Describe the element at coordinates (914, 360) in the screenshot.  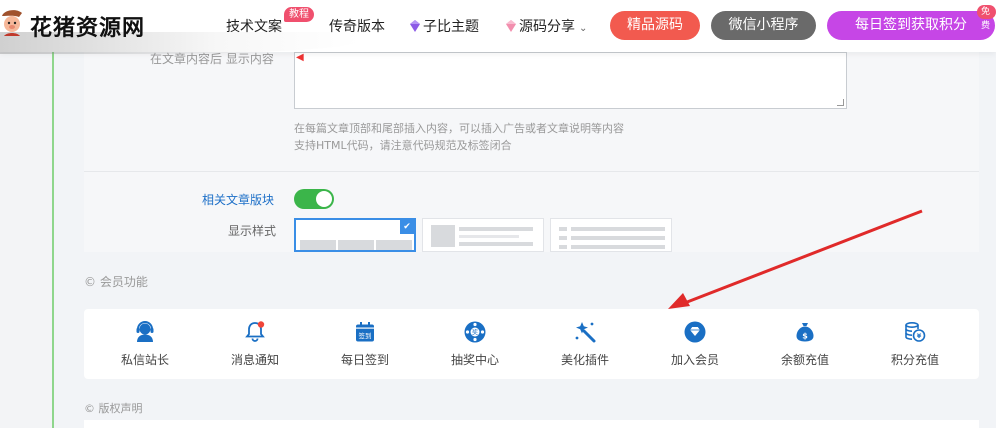
I see `feature-label: 积分充值` at that location.